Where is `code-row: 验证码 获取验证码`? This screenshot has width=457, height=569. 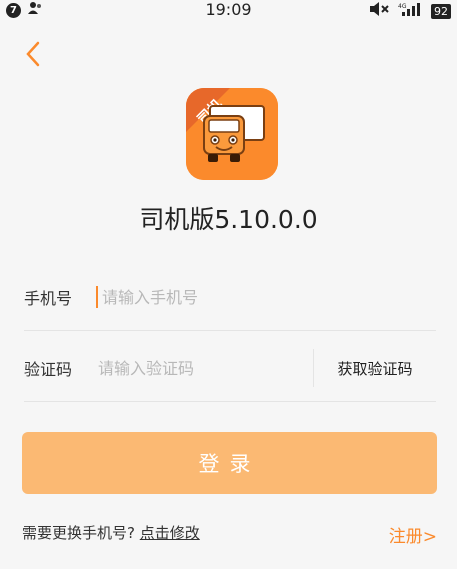
code-row: 验证码 获取验证码 is located at coordinates (230, 368).